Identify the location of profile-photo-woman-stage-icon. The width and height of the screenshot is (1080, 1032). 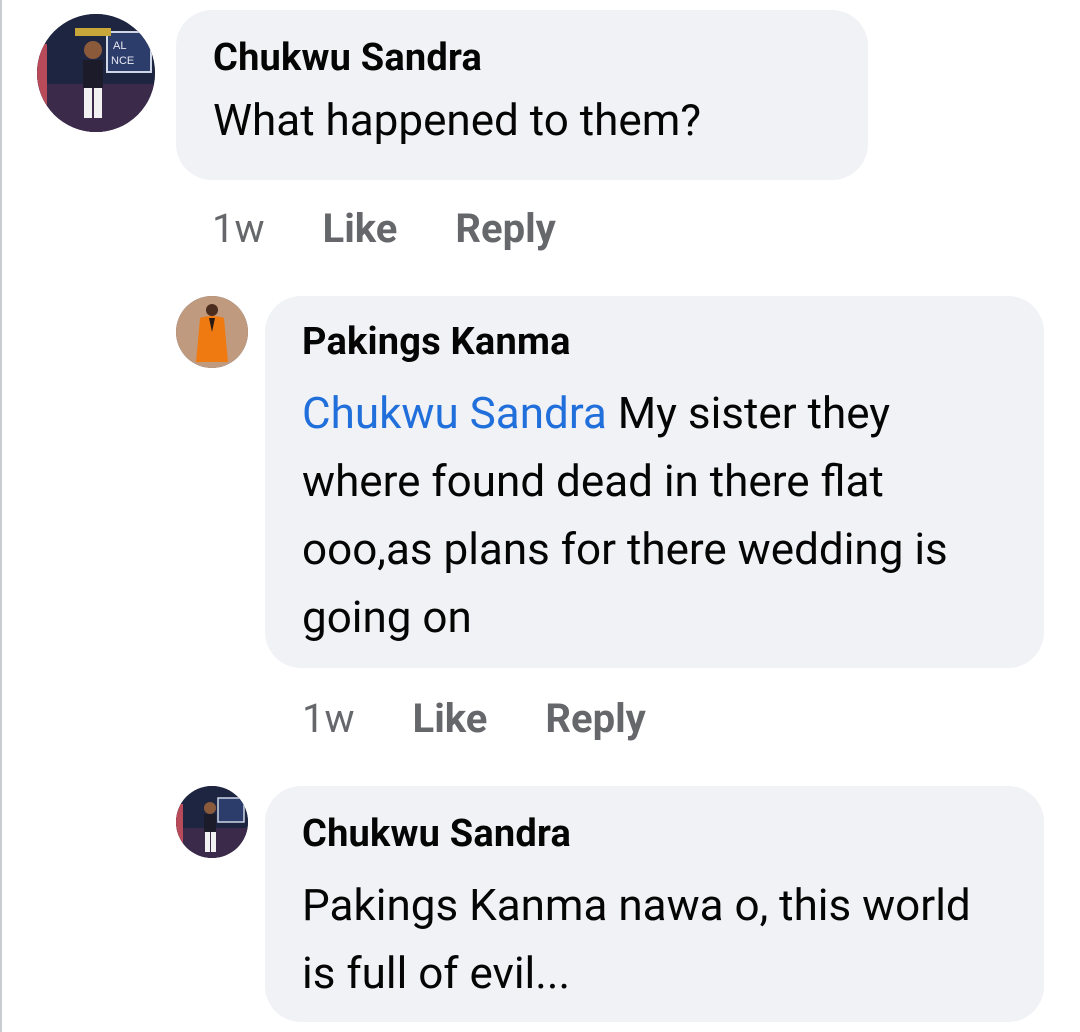
(212, 822).